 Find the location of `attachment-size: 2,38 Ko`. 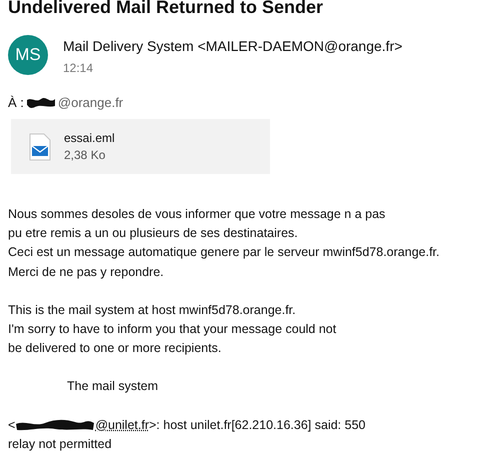

attachment-size: 2,38 Ko is located at coordinates (85, 155).